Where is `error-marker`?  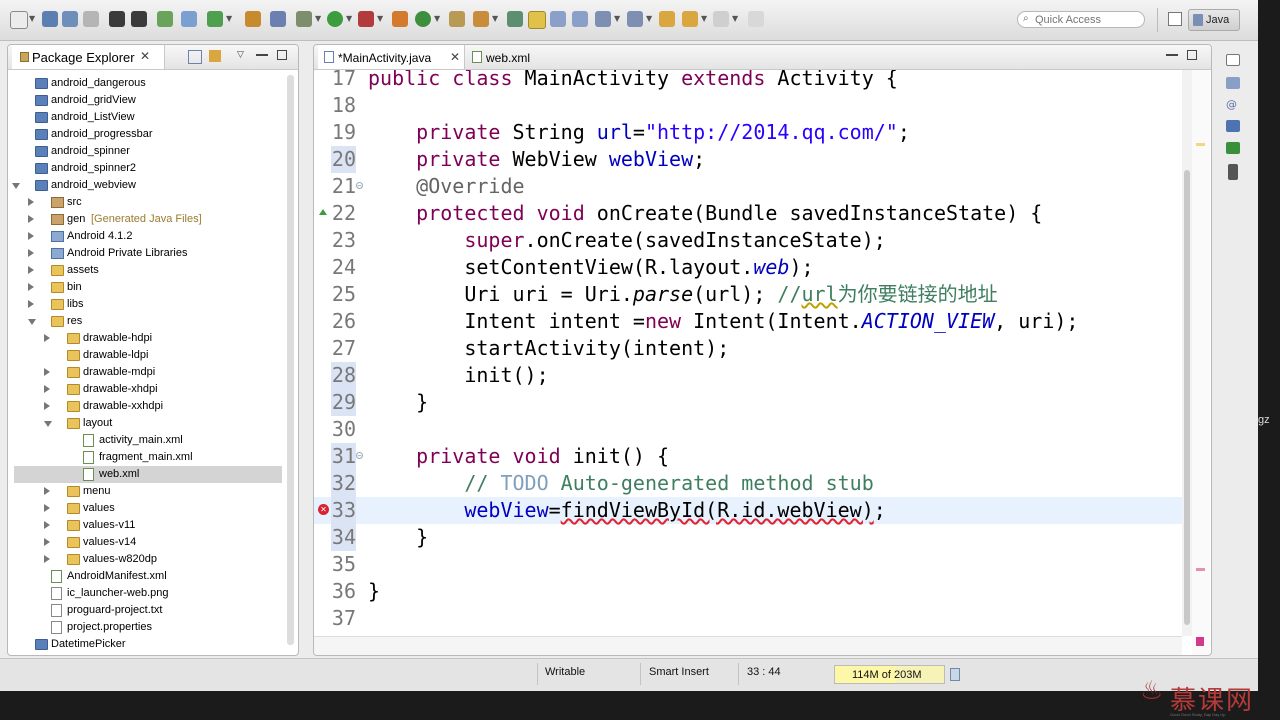 error-marker is located at coordinates (1200, 569).